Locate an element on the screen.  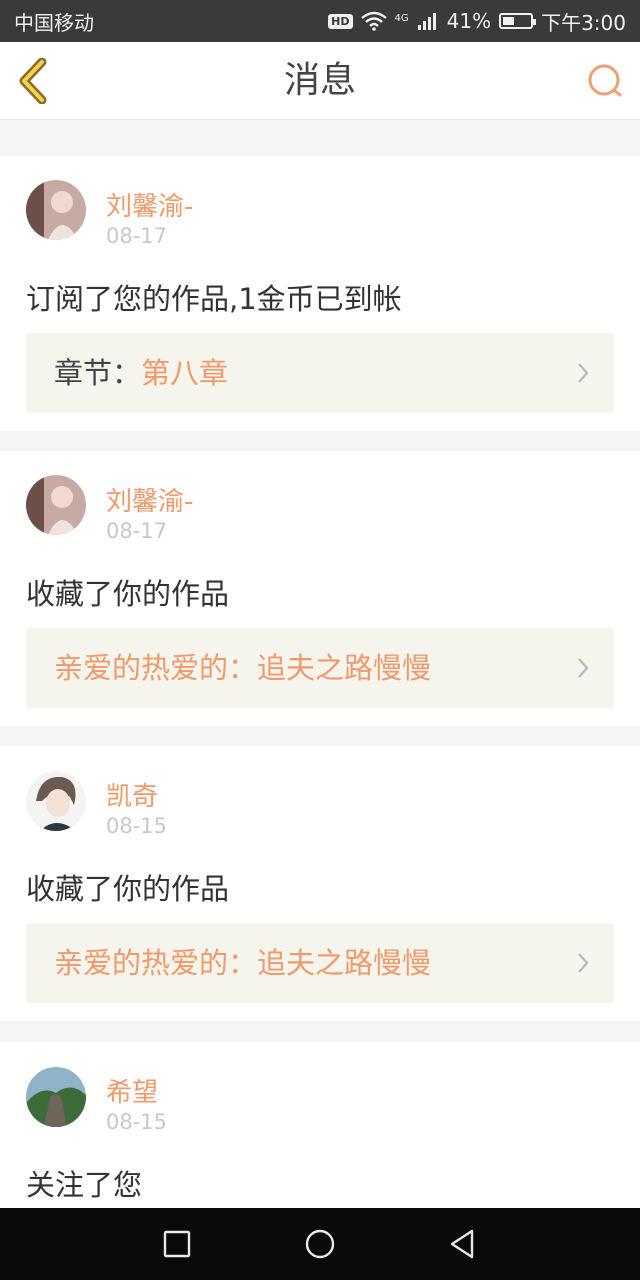
battery-percent: 41% is located at coordinates (469, 21).